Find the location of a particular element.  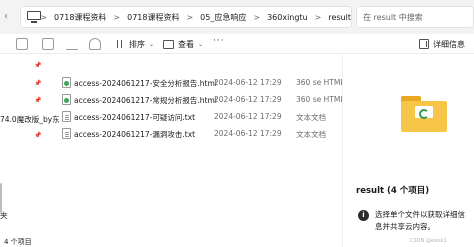

sort-label: 排序 is located at coordinates (137, 44).